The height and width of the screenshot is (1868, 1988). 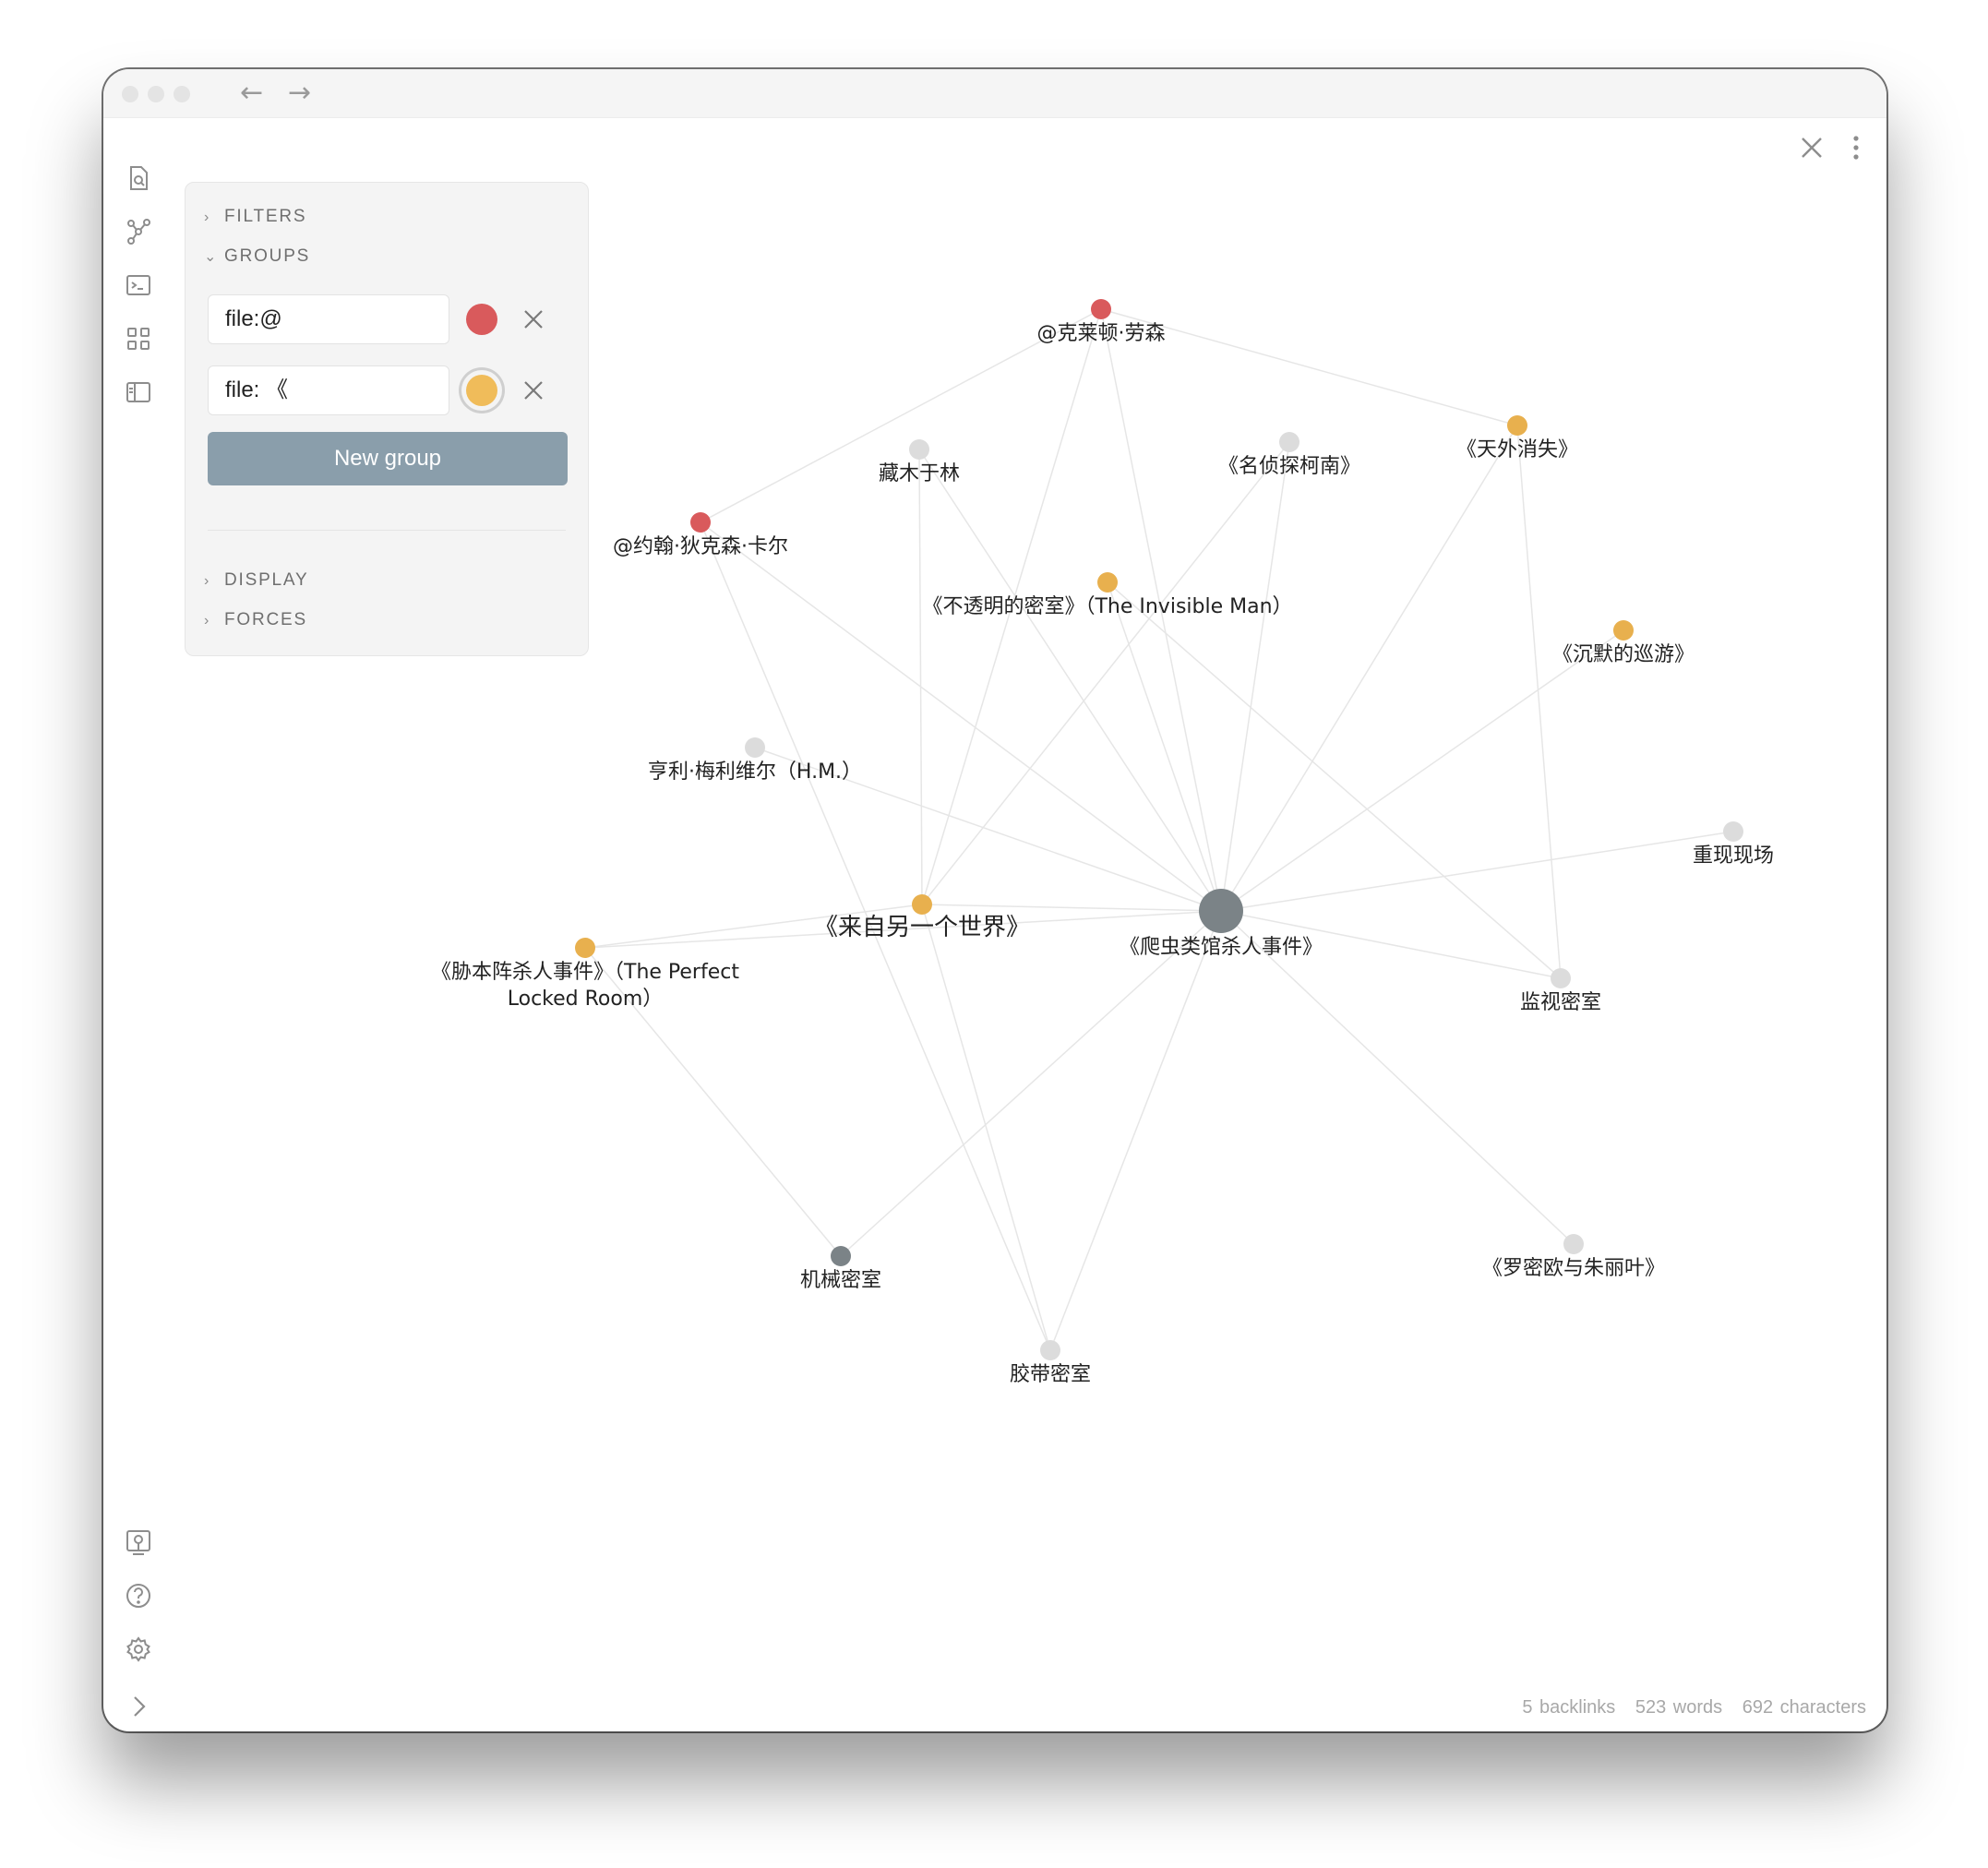 I want to click on graph-node: 《名侦探柯南》, so click(x=1289, y=455).